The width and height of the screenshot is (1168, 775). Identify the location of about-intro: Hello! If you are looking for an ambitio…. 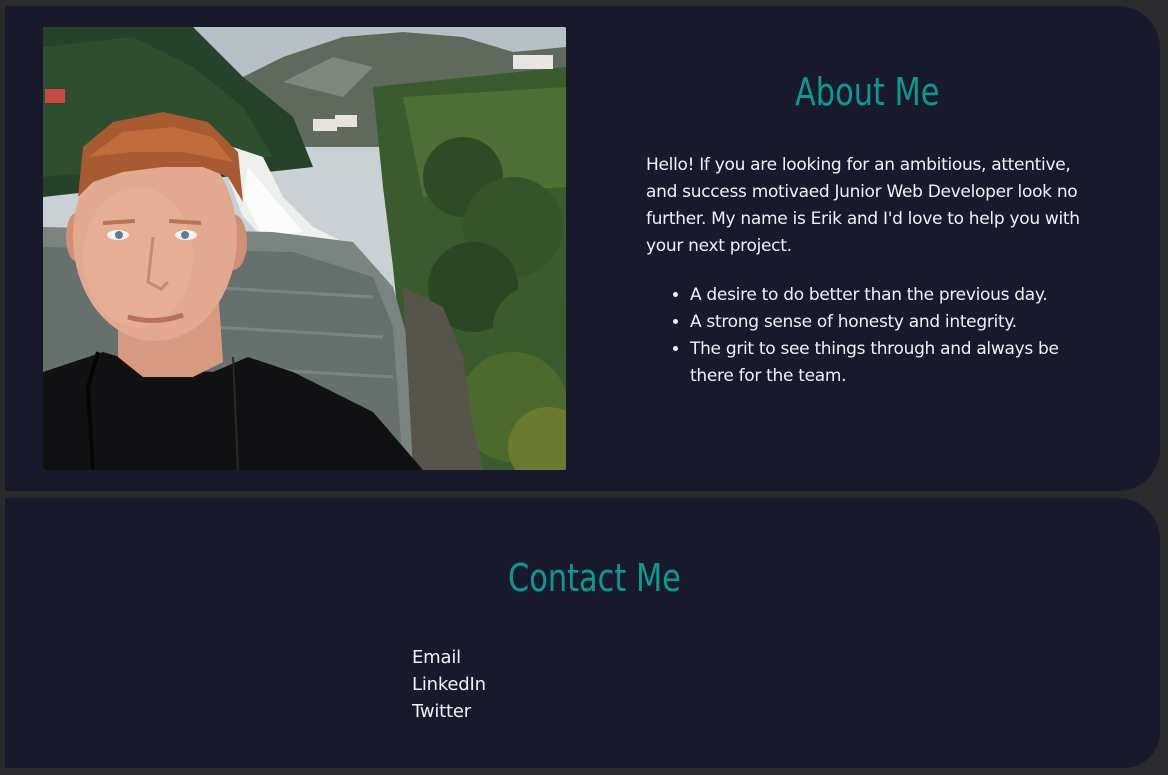
(863, 205).